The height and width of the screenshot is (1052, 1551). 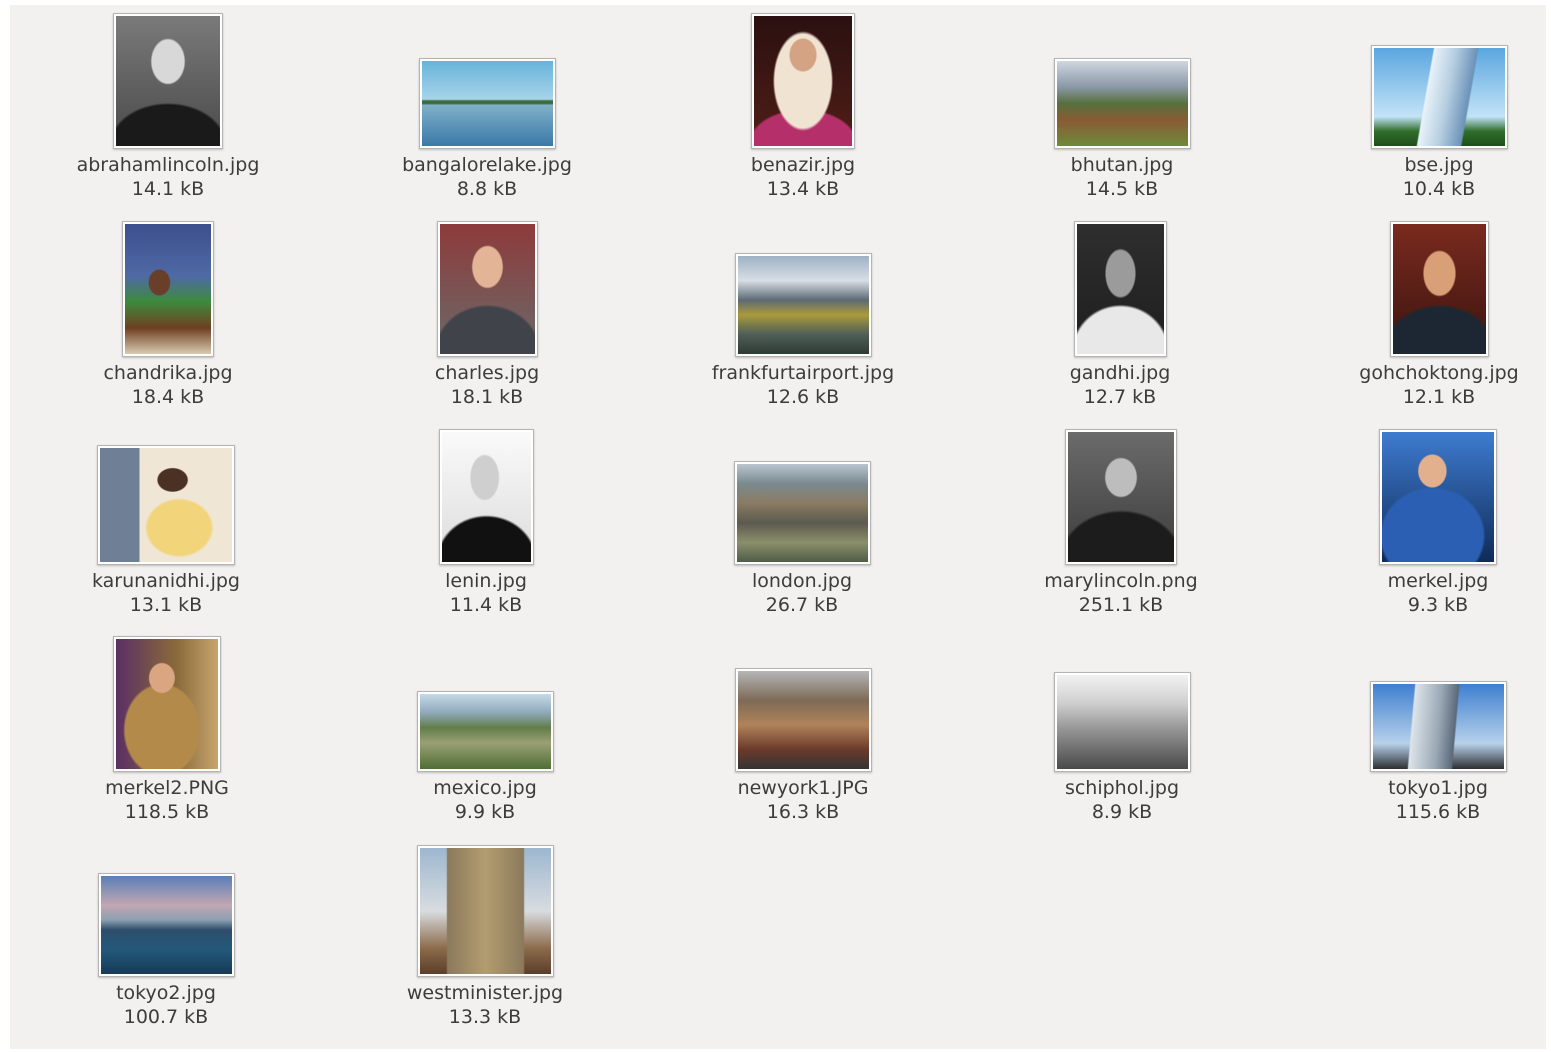 What do you see at coordinates (1122, 165) in the screenshot?
I see `file-name: bhutan.jpg` at bounding box center [1122, 165].